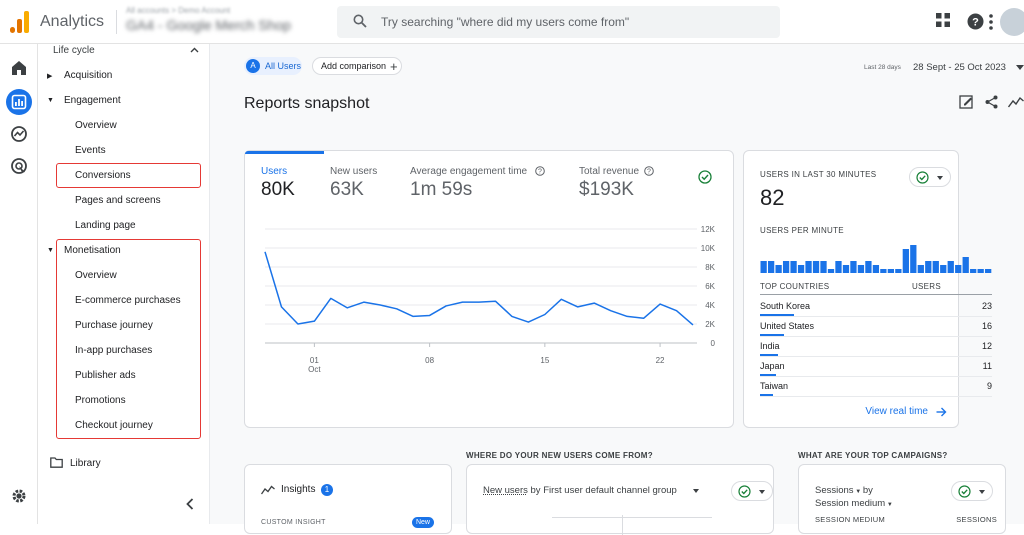 The height and width of the screenshot is (535, 1024). Describe the element at coordinates (991, 22) in the screenshot. I see `more-vert-icon` at that location.